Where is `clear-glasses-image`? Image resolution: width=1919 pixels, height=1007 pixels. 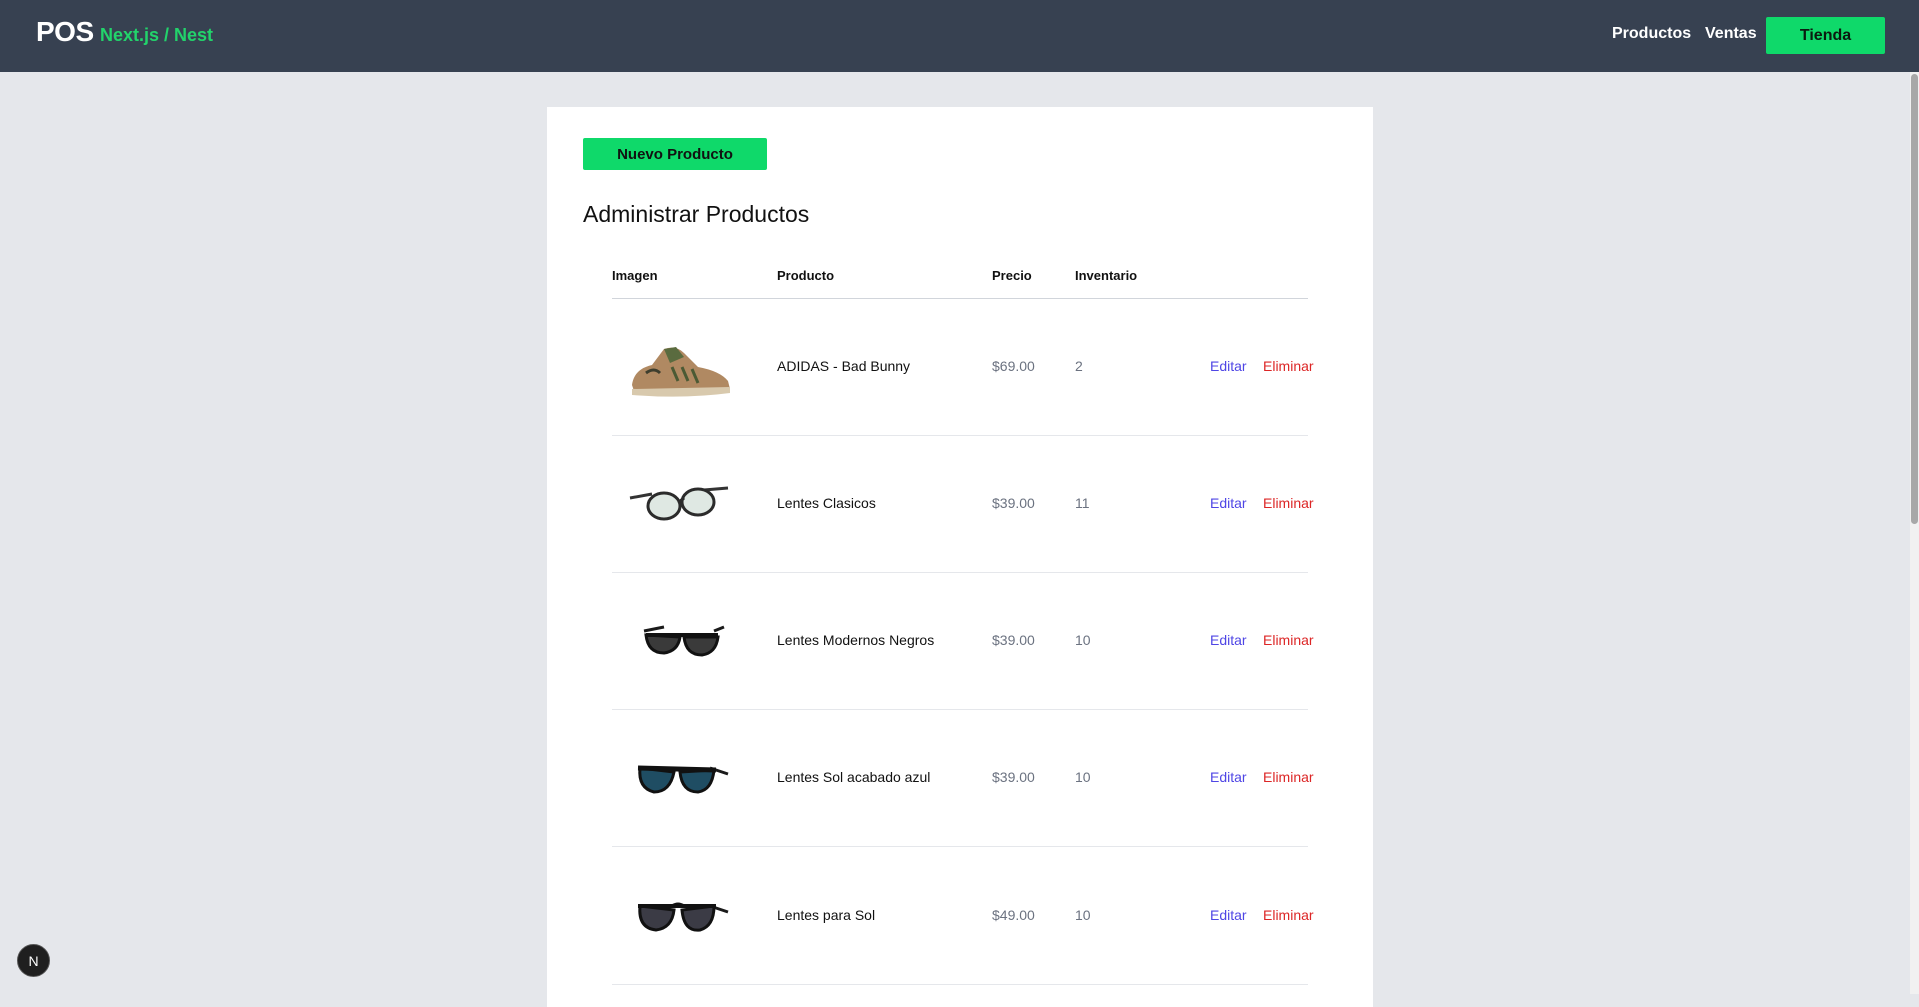
clear-glasses-image is located at coordinates (679, 504).